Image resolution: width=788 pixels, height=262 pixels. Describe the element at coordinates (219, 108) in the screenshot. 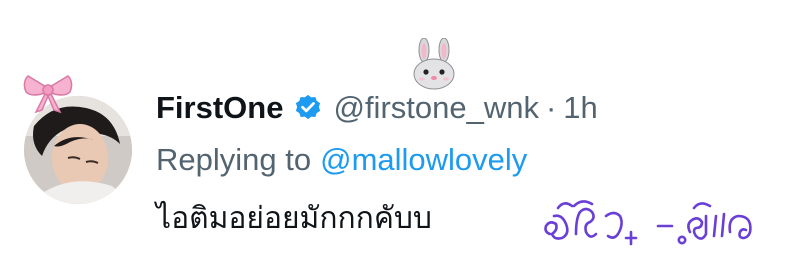

I see `display-name: FirstOne` at that location.